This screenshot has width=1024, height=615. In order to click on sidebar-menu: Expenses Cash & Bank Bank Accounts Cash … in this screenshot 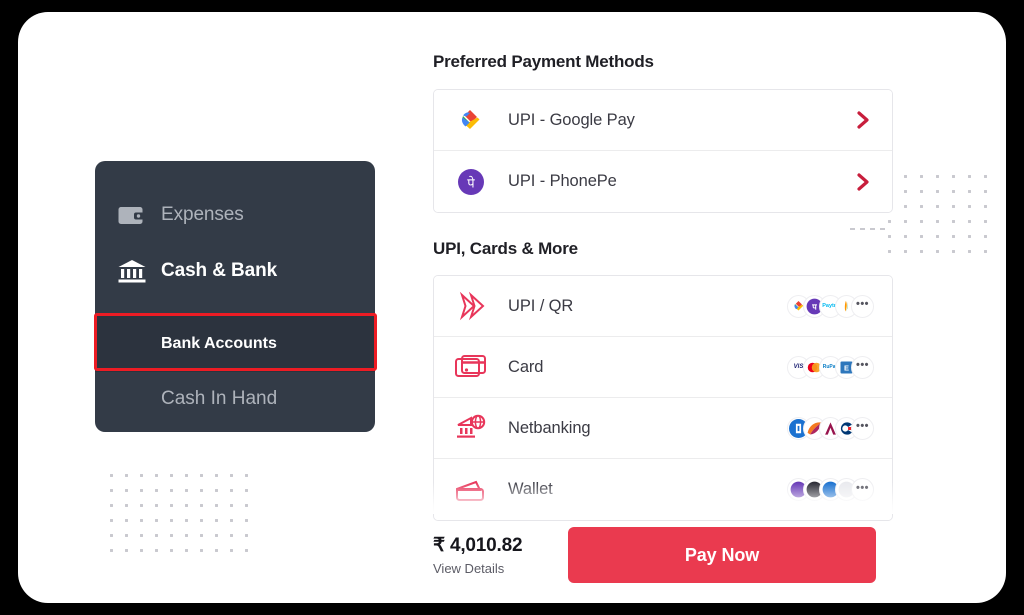, I will do `click(235, 296)`.